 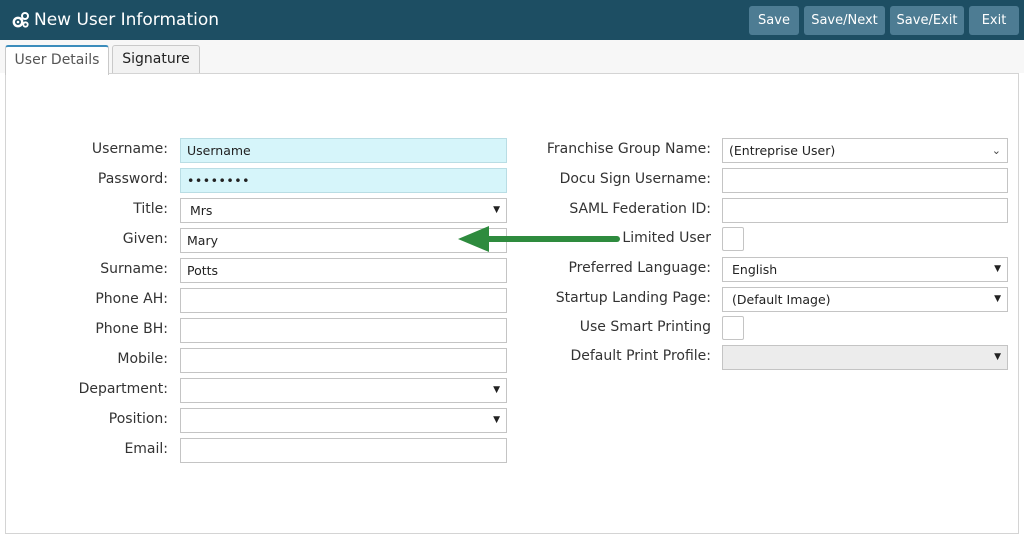 I want to click on default-print-profile-label: Default Print Profile:, so click(x=640, y=356).